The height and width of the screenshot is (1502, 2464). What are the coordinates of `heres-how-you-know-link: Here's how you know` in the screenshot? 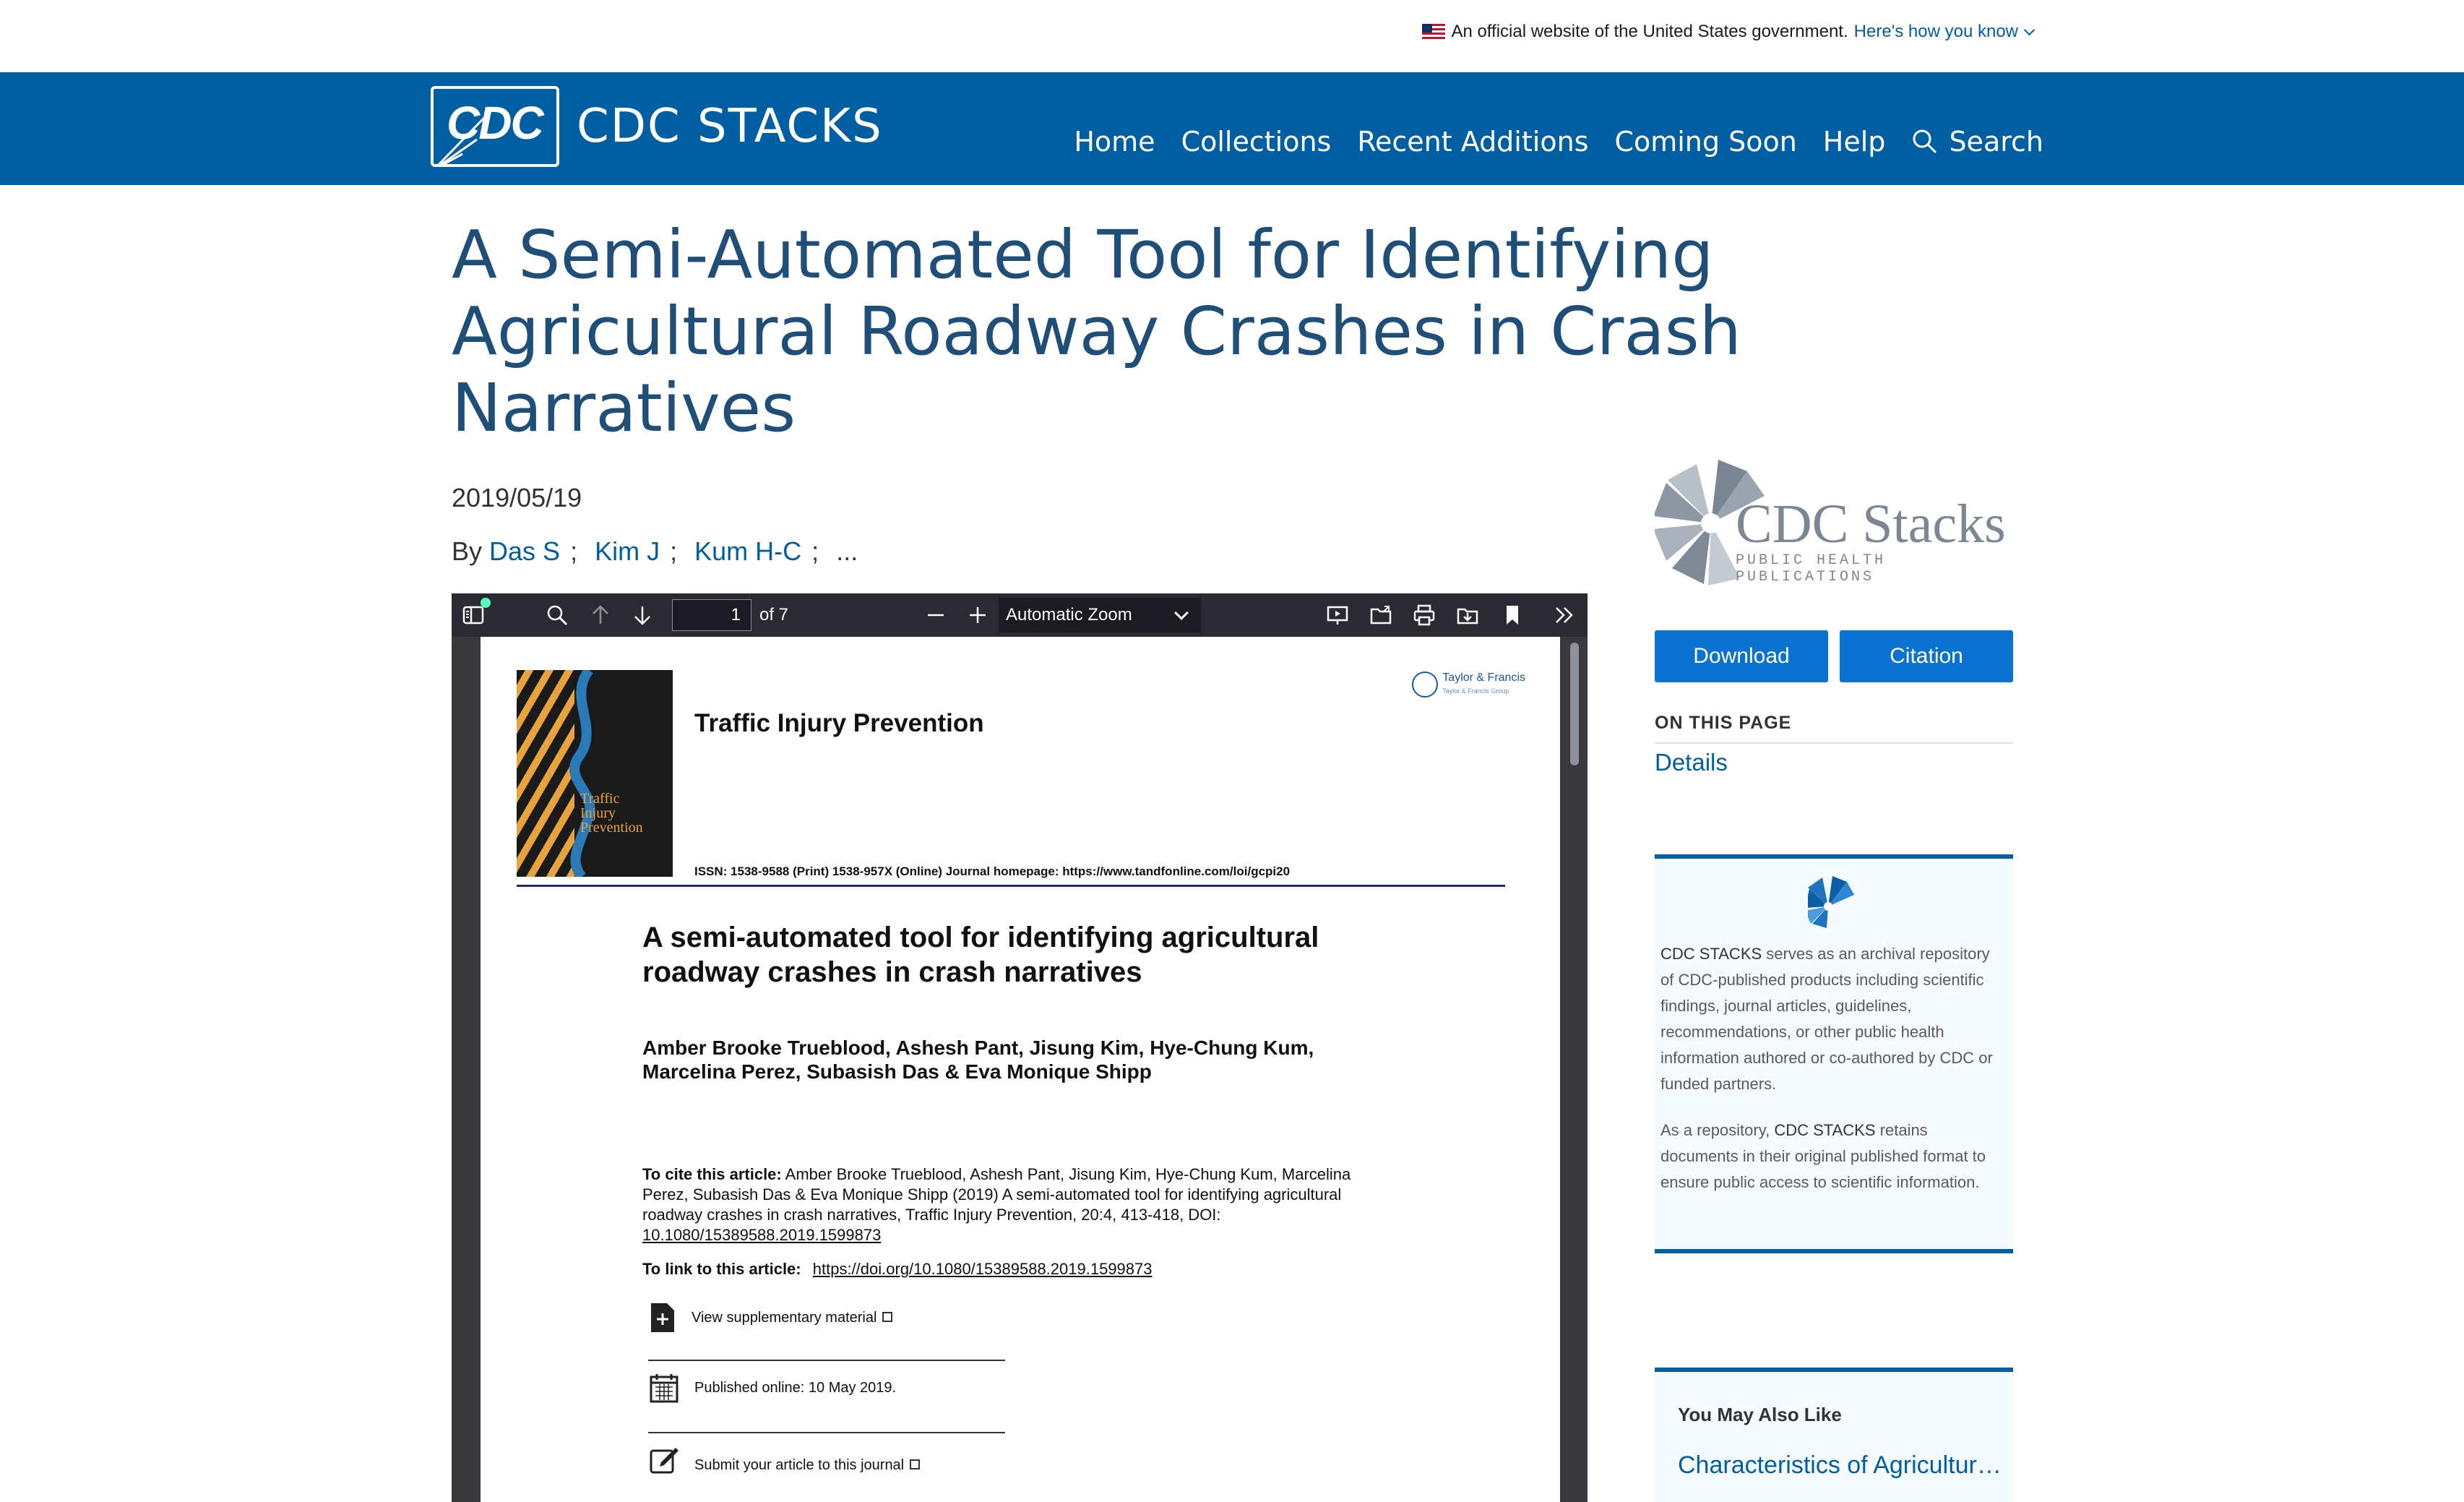 It's located at (1936, 32).